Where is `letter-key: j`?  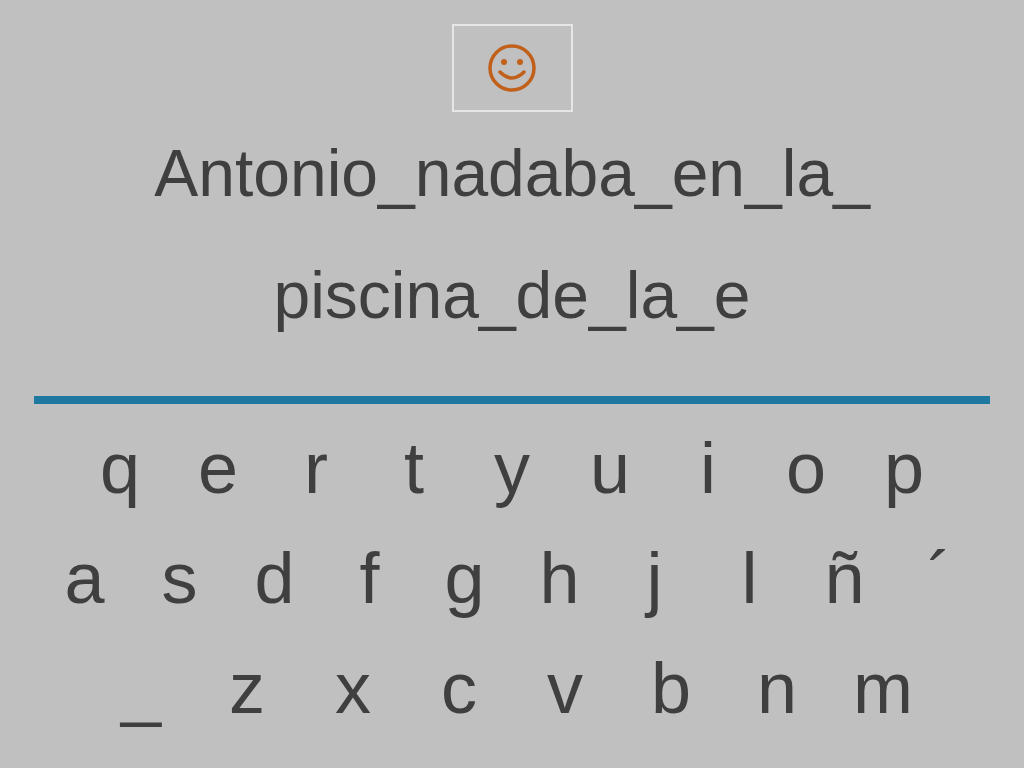
letter-key: j is located at coordinates (654, 578).